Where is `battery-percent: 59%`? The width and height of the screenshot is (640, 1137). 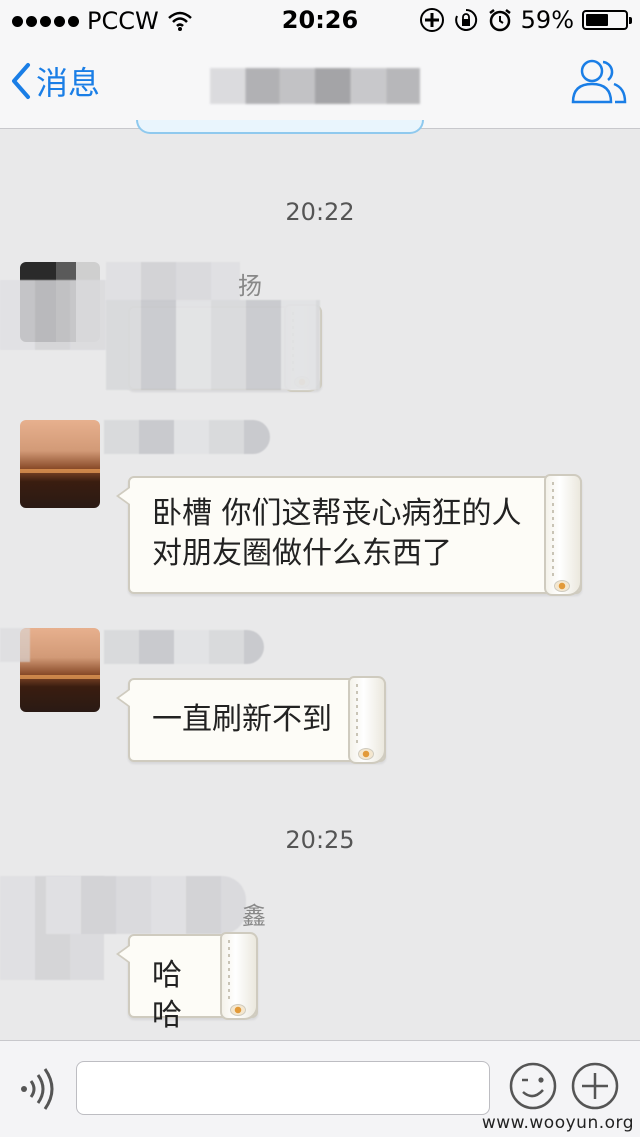 battery-percent: 59% is located at coordinates (547, 20).